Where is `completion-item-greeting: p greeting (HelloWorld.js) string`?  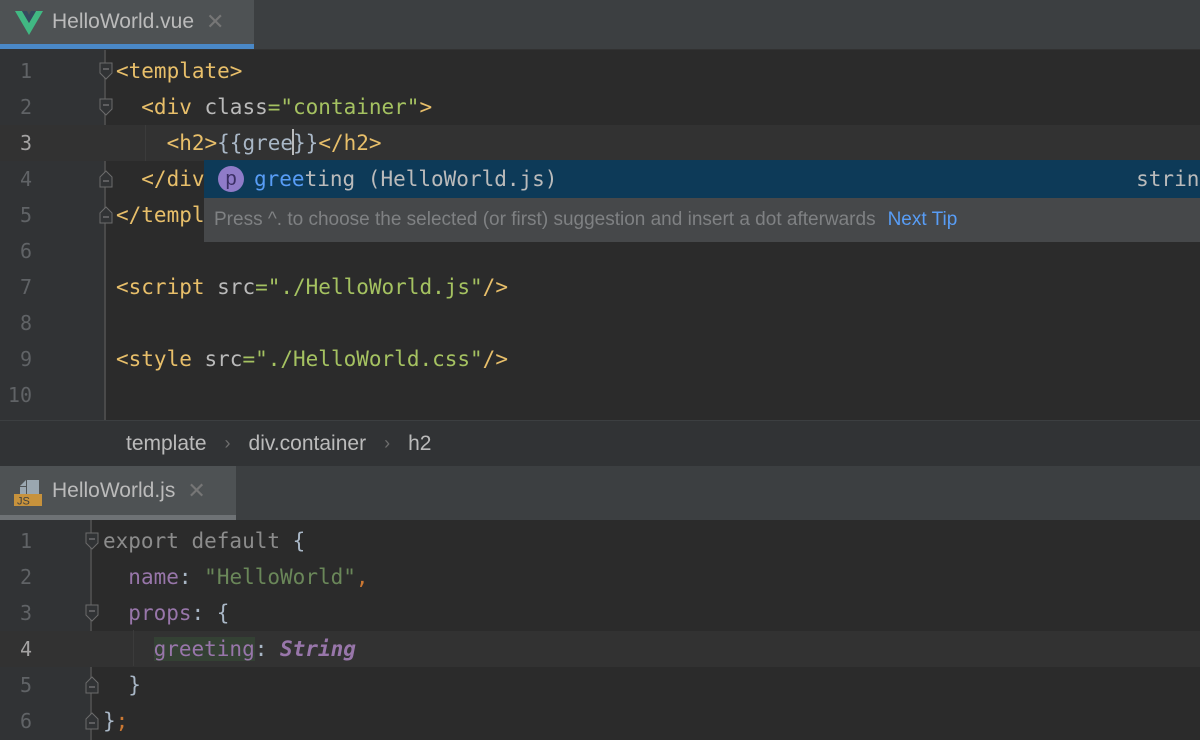 completion-item-greeting: p greeting (HelloWorld.js) string is located at coordinates (702, 179).